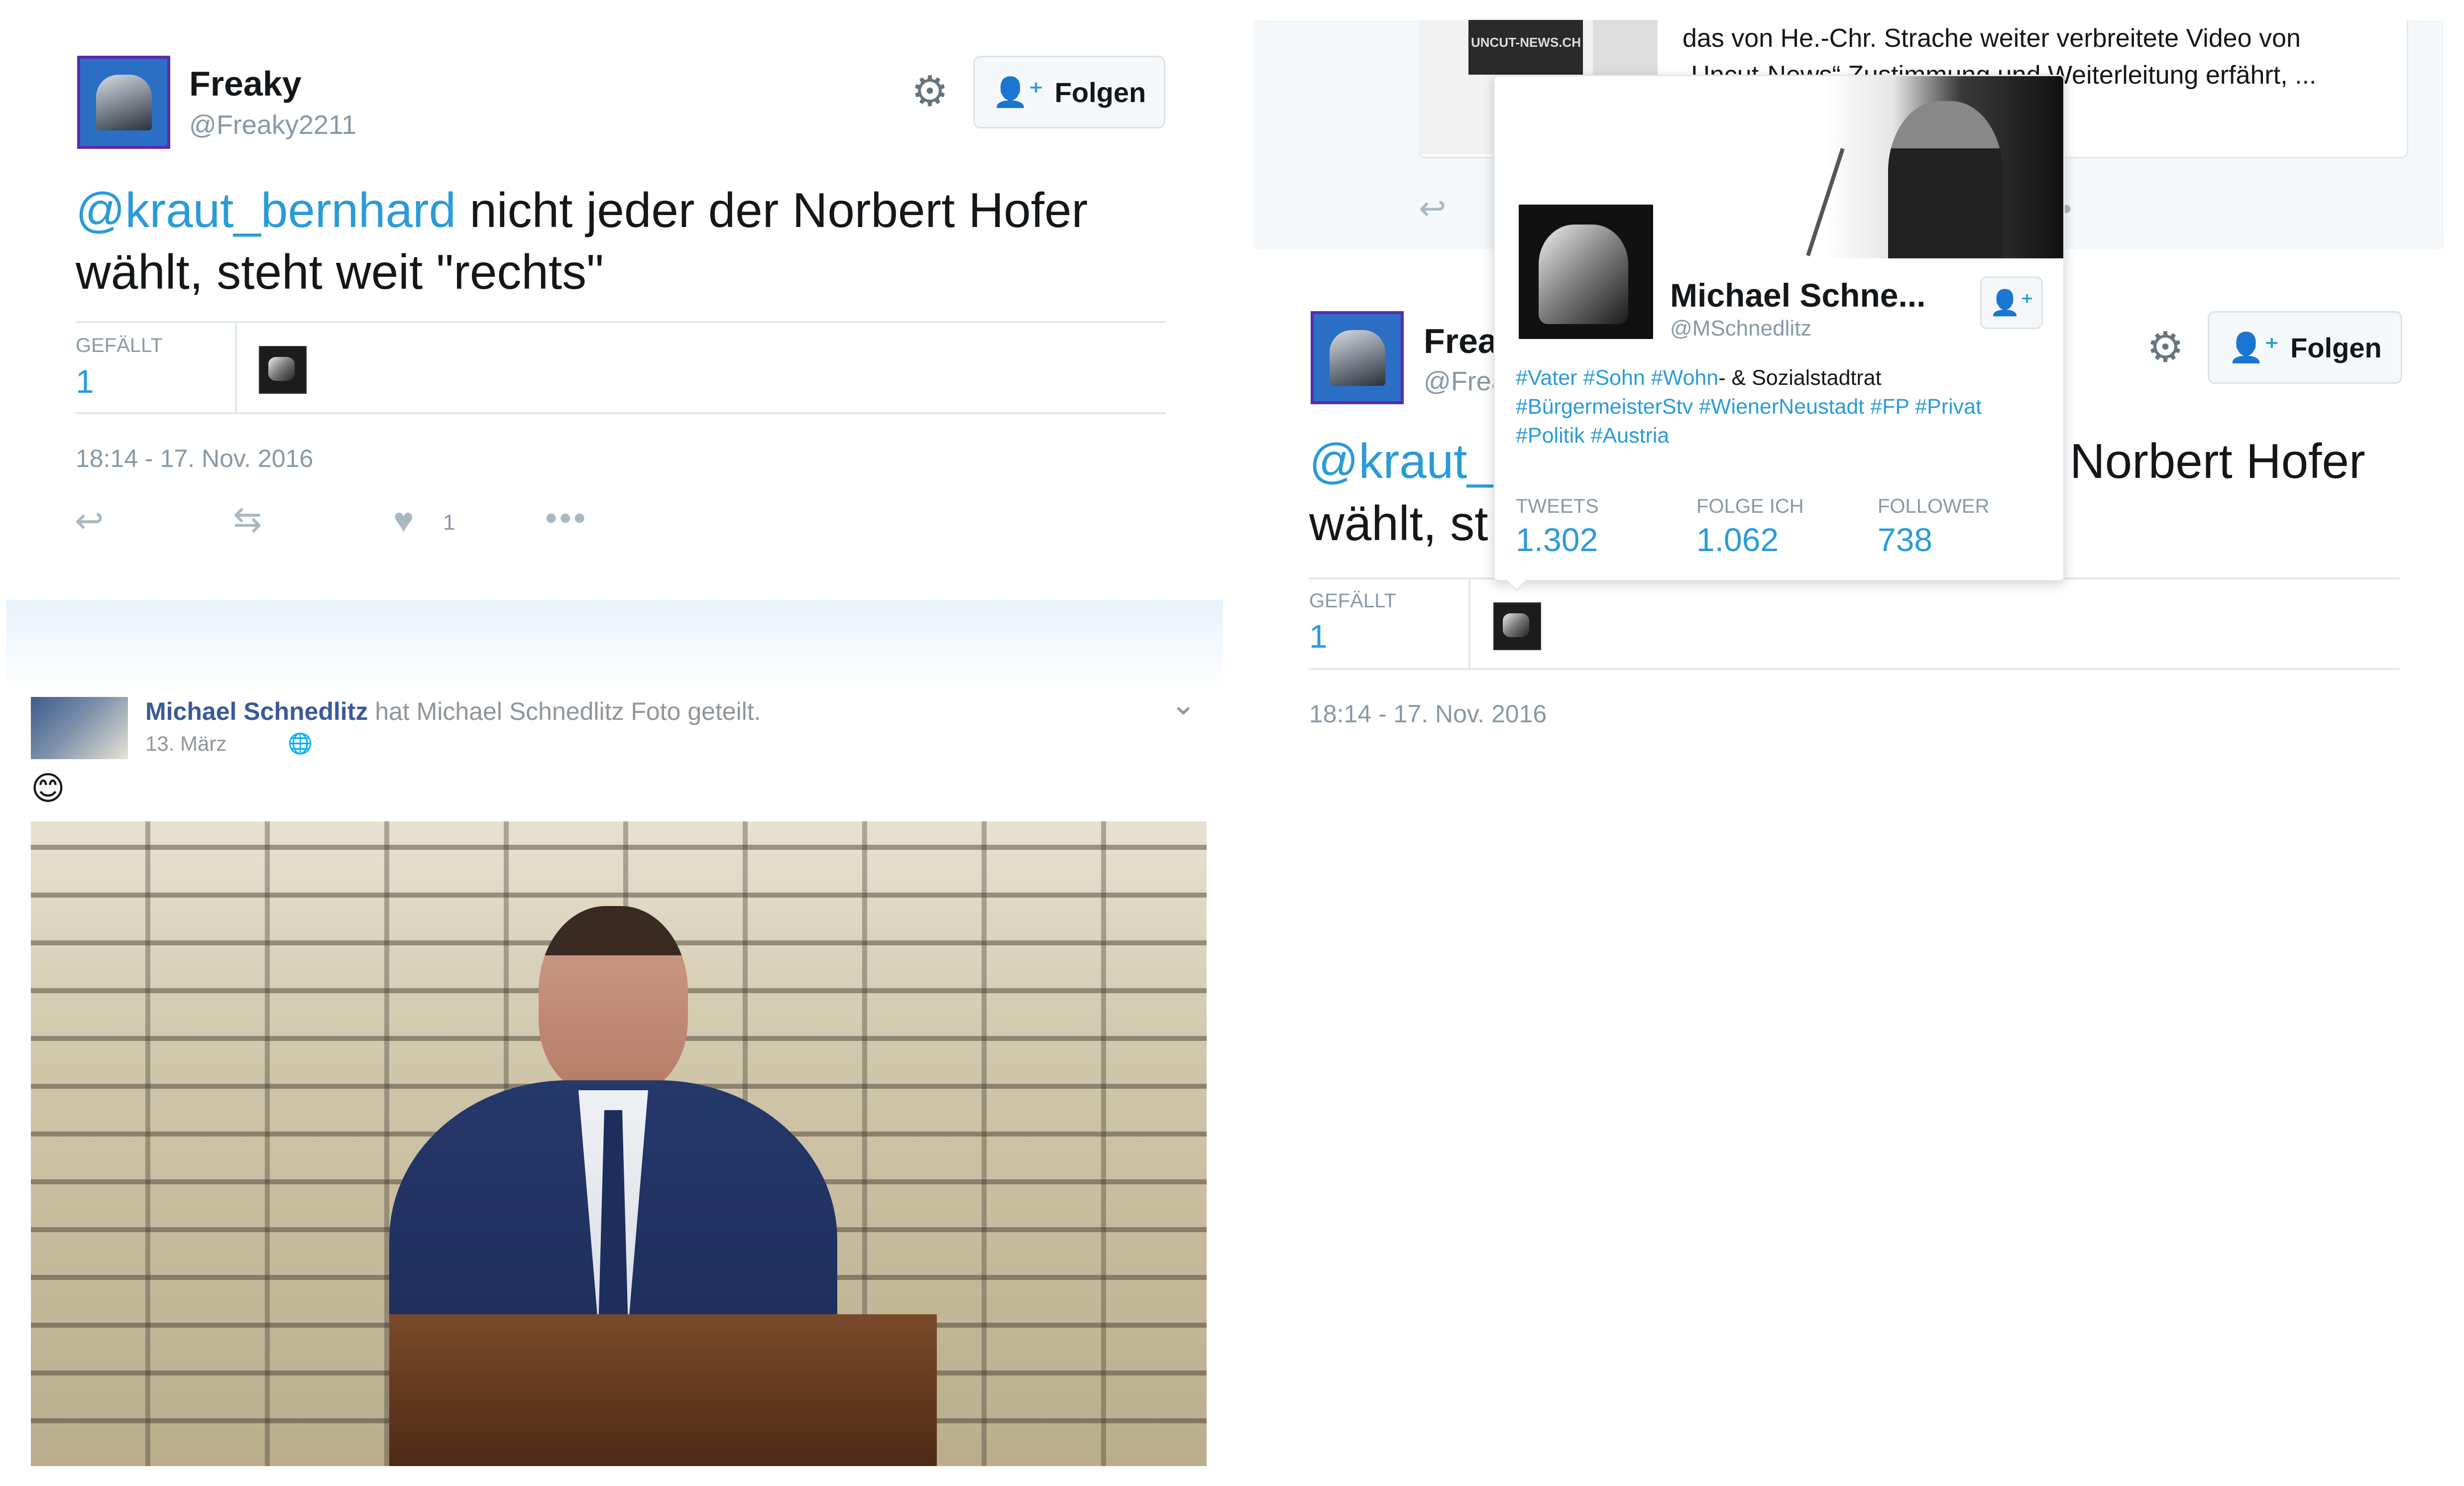  Describe the element at coordinates (1905, 539) in the screenshot. I see `stat-value: 738` at that location.